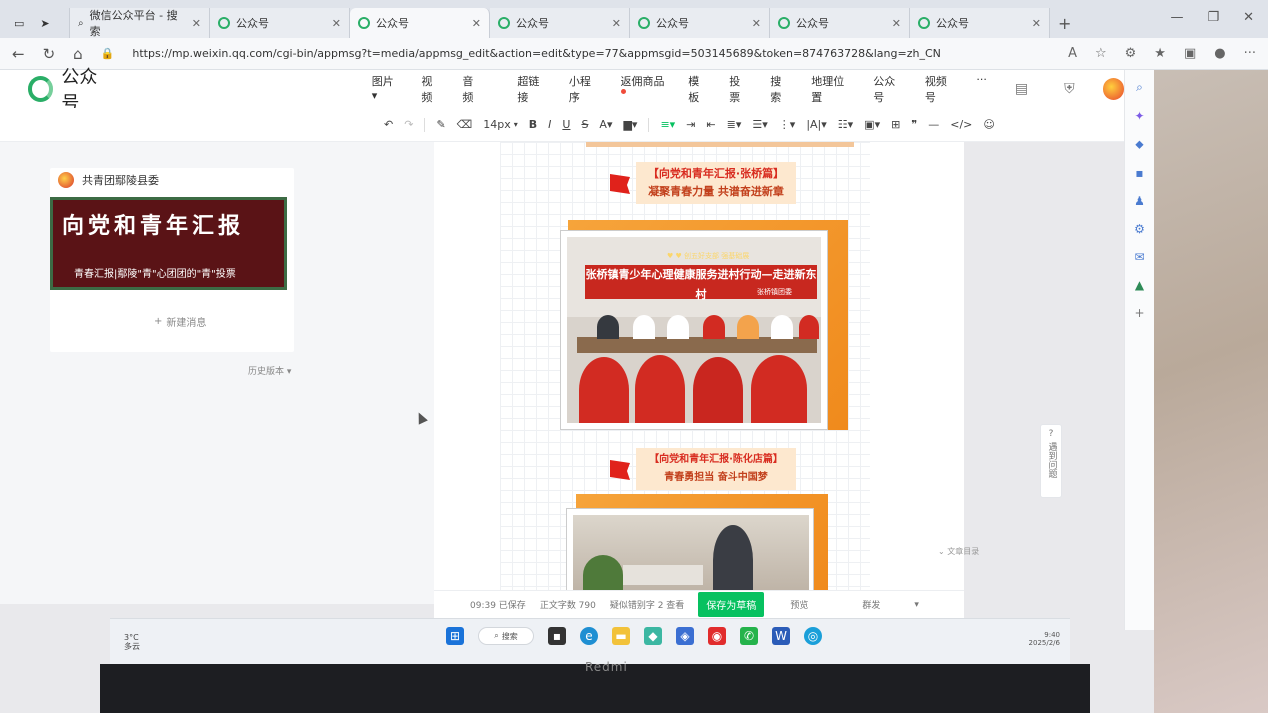 The height and width of the screenshot is (713, 1268). I want to click on clear-format-icon: ⌫, so click(465, 124).